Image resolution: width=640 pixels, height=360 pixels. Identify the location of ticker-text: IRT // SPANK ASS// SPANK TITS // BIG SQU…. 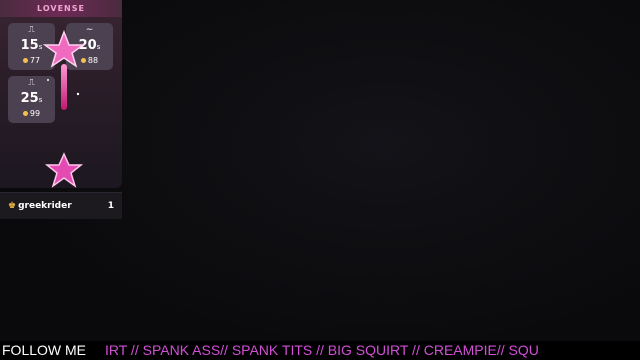
(322, 350).